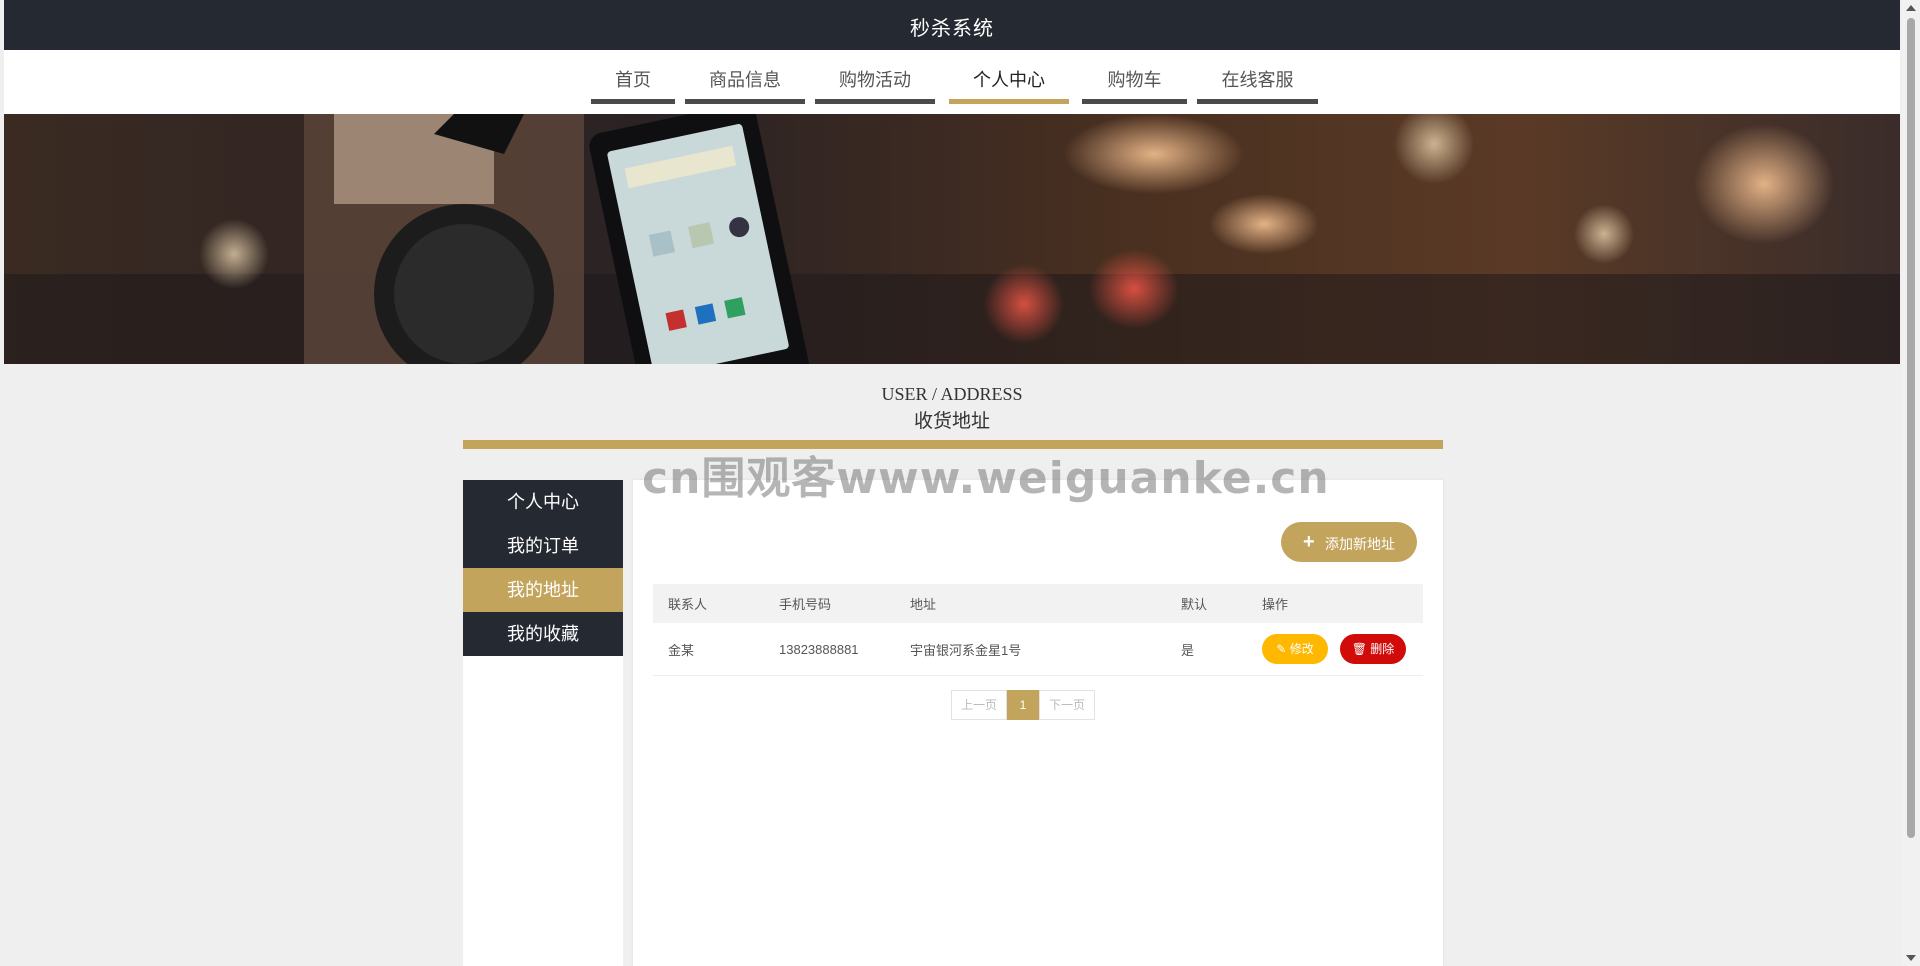  What do you see at coordinates (543, 634) in the screenshot?
I see `sidebar-item-my-favorites: 我的收藏` at bounding box center [543, 634].